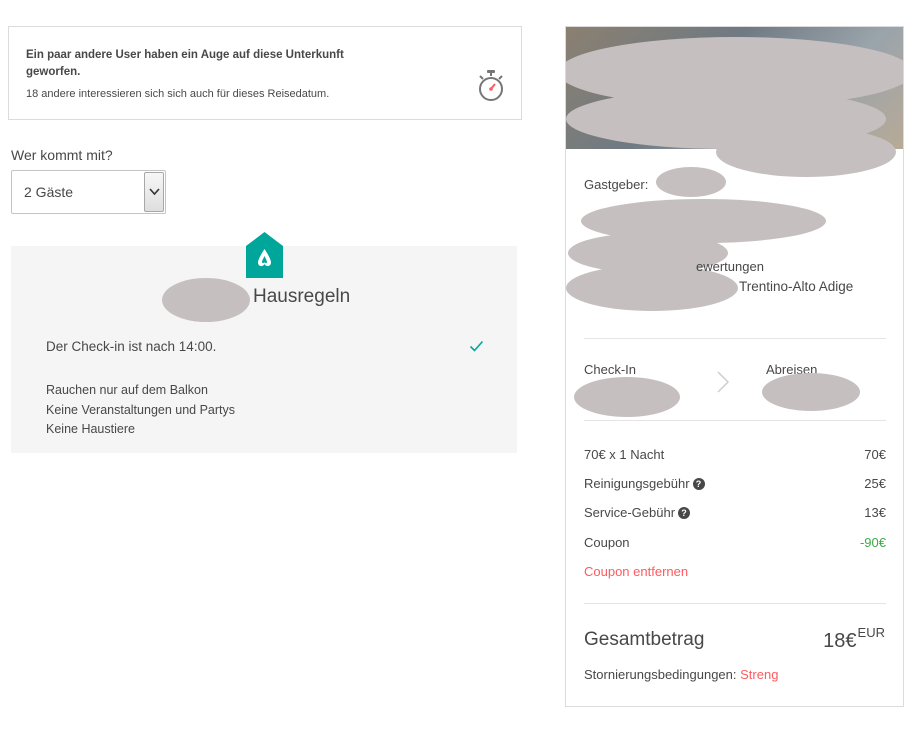  I want to click on price-amount: 13€, so click(875, 512).